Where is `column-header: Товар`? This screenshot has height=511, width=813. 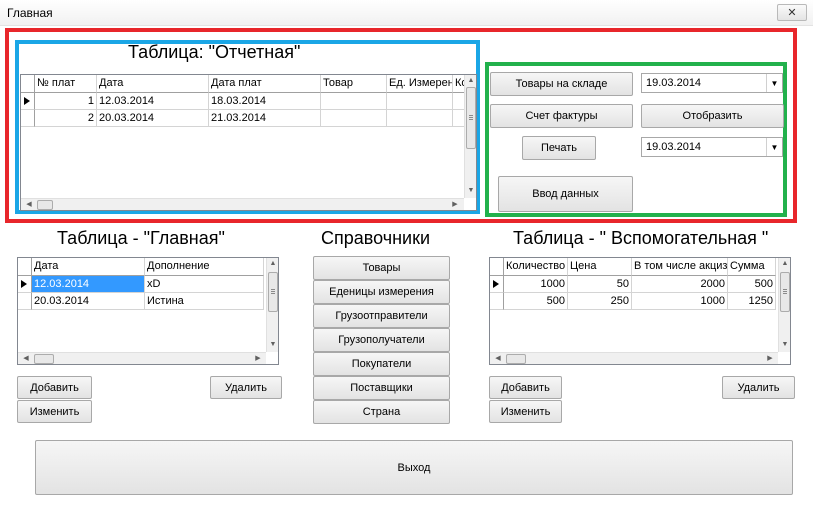
column-header: Товар is located at coordinates (354, 84).